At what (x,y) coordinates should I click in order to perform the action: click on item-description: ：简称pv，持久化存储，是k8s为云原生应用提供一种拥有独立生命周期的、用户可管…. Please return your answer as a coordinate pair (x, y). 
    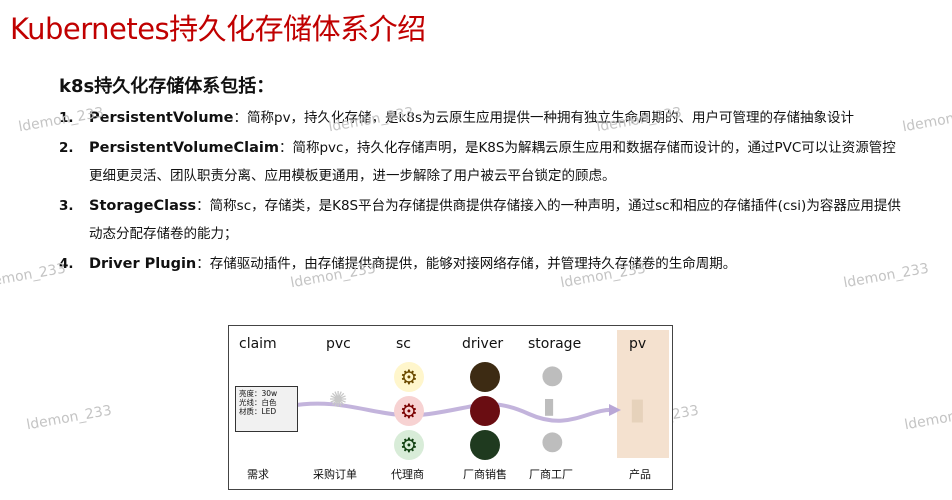
    Looking at the image, I should click on (544, 118).